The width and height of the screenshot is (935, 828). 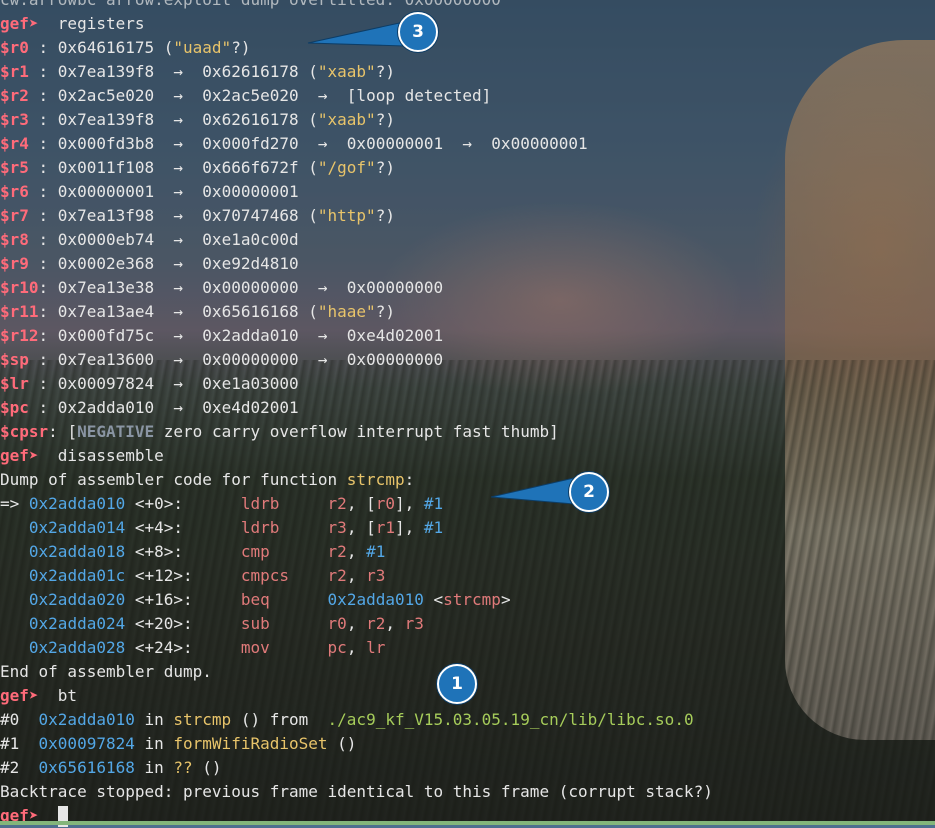 What do you see at coordinates (337, 503) in the screenshot?
I see `asm-operand: r2` at bounding box center [337, 503].